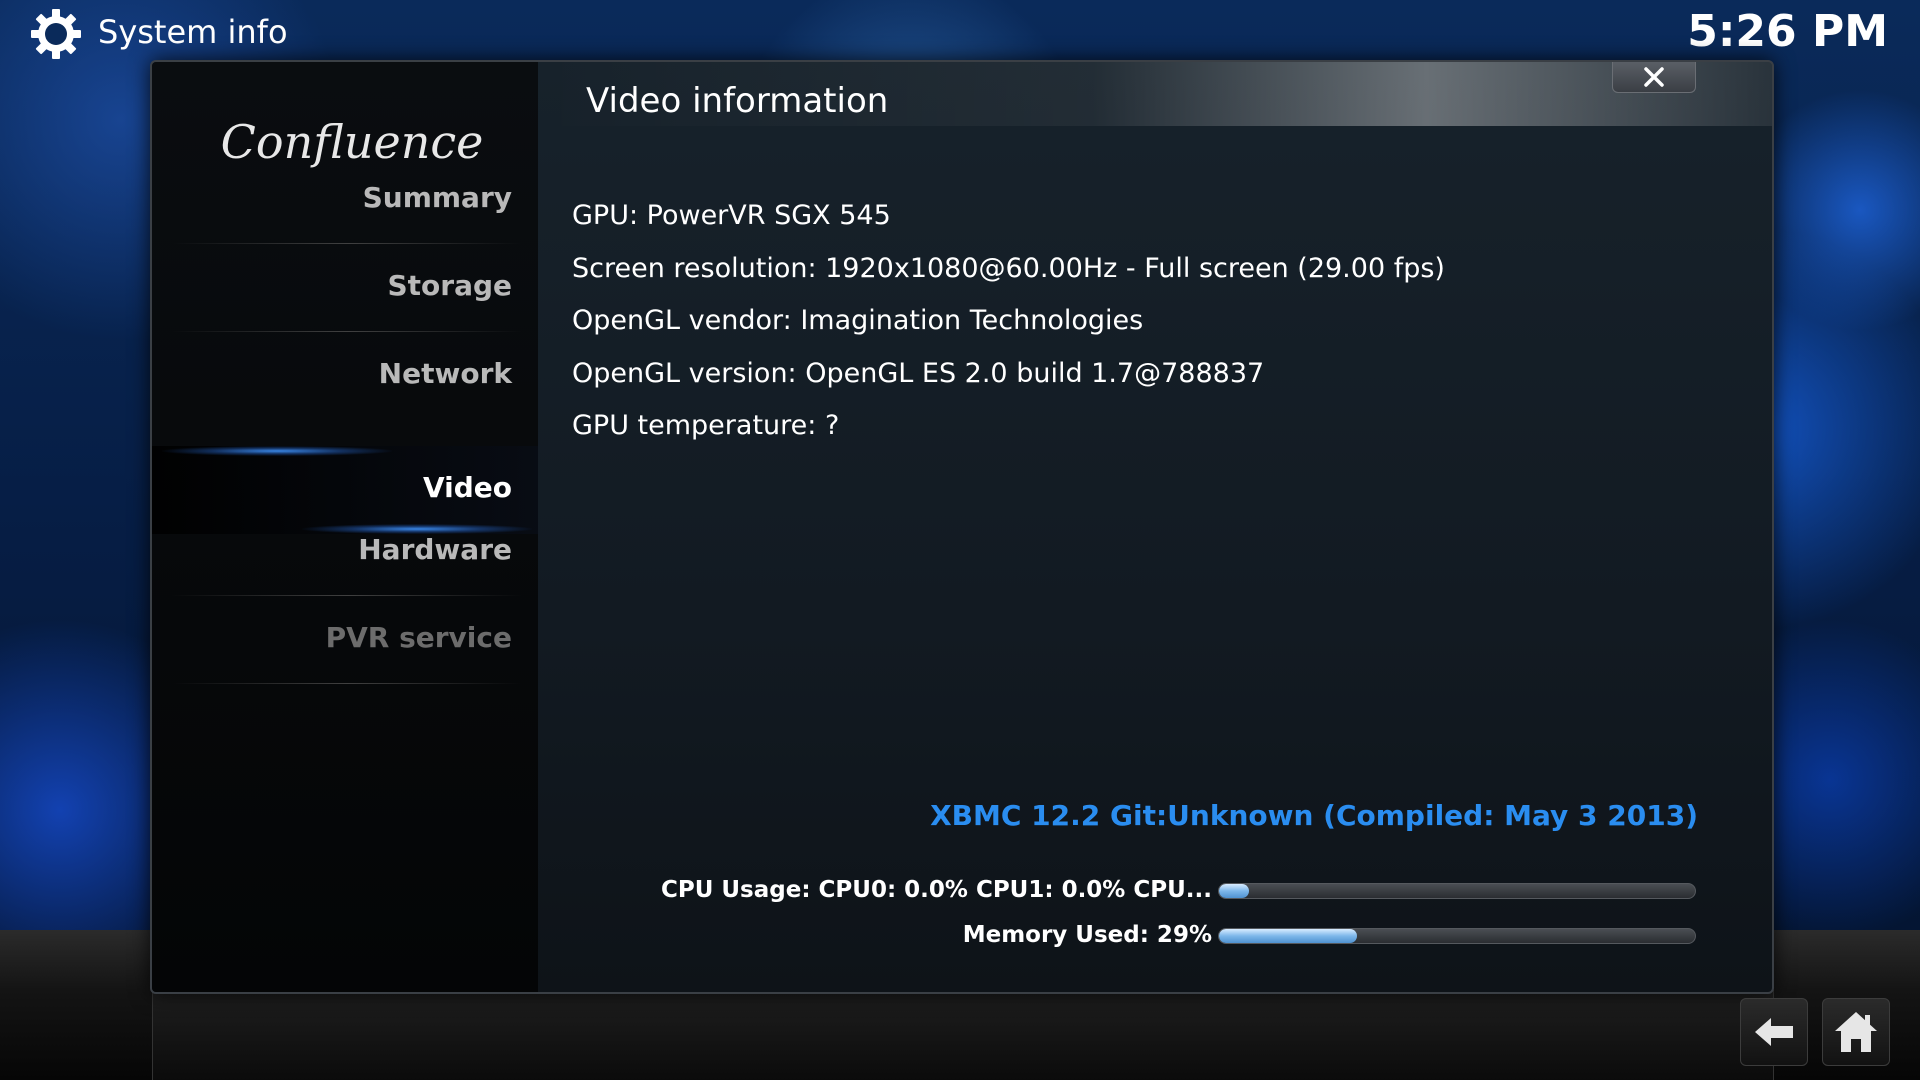 This screenshot has height=1080, width=1920. I want to click on close-button, so click(1654, 77).